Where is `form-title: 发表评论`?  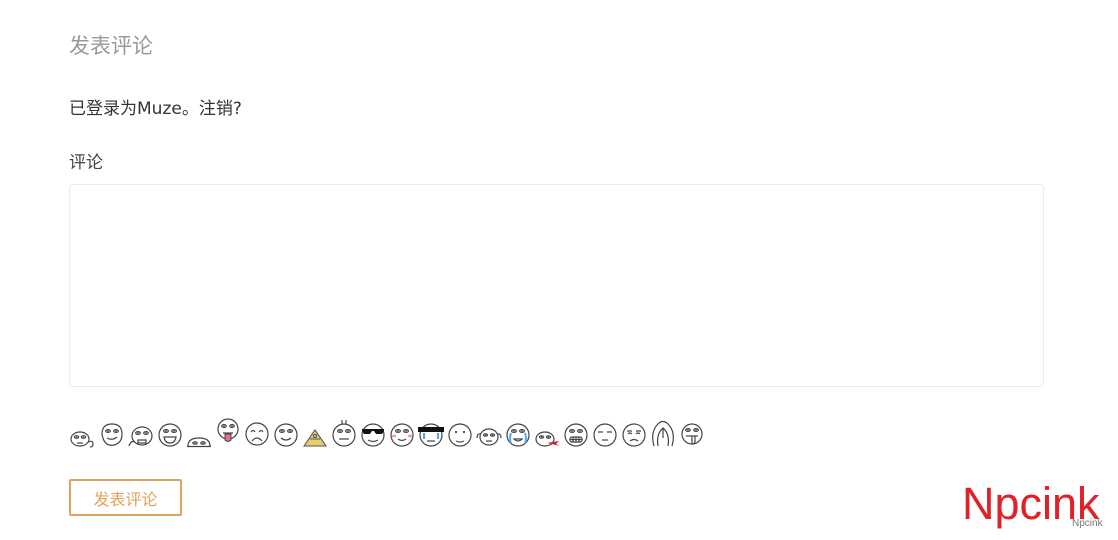 form-title: 发表评论 is located at coordinates (111, 46).